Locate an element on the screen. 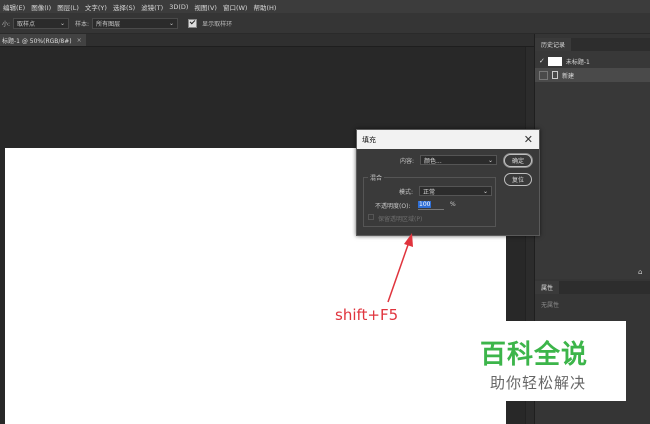  step-label: 新建 is located at coordinates (568, 76).